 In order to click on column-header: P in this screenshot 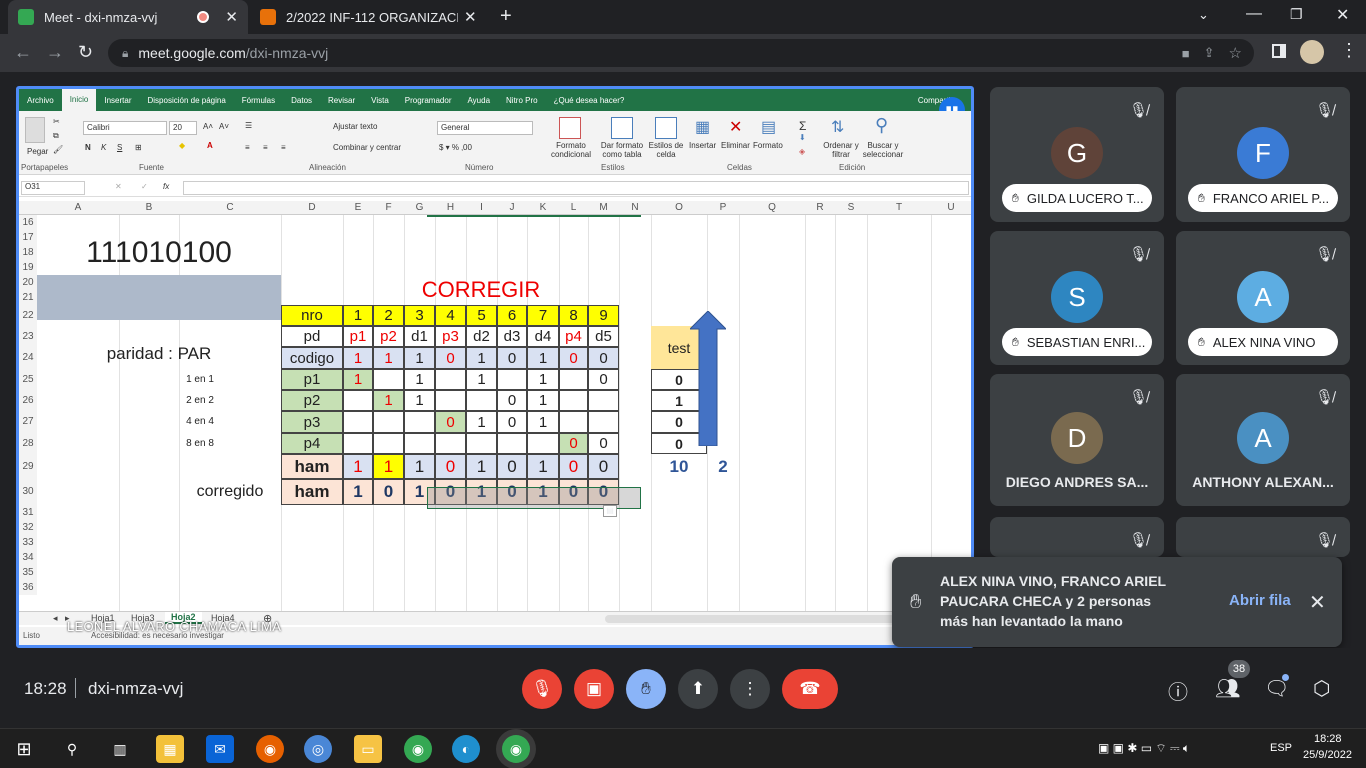, I will do `click(723, 207)`.